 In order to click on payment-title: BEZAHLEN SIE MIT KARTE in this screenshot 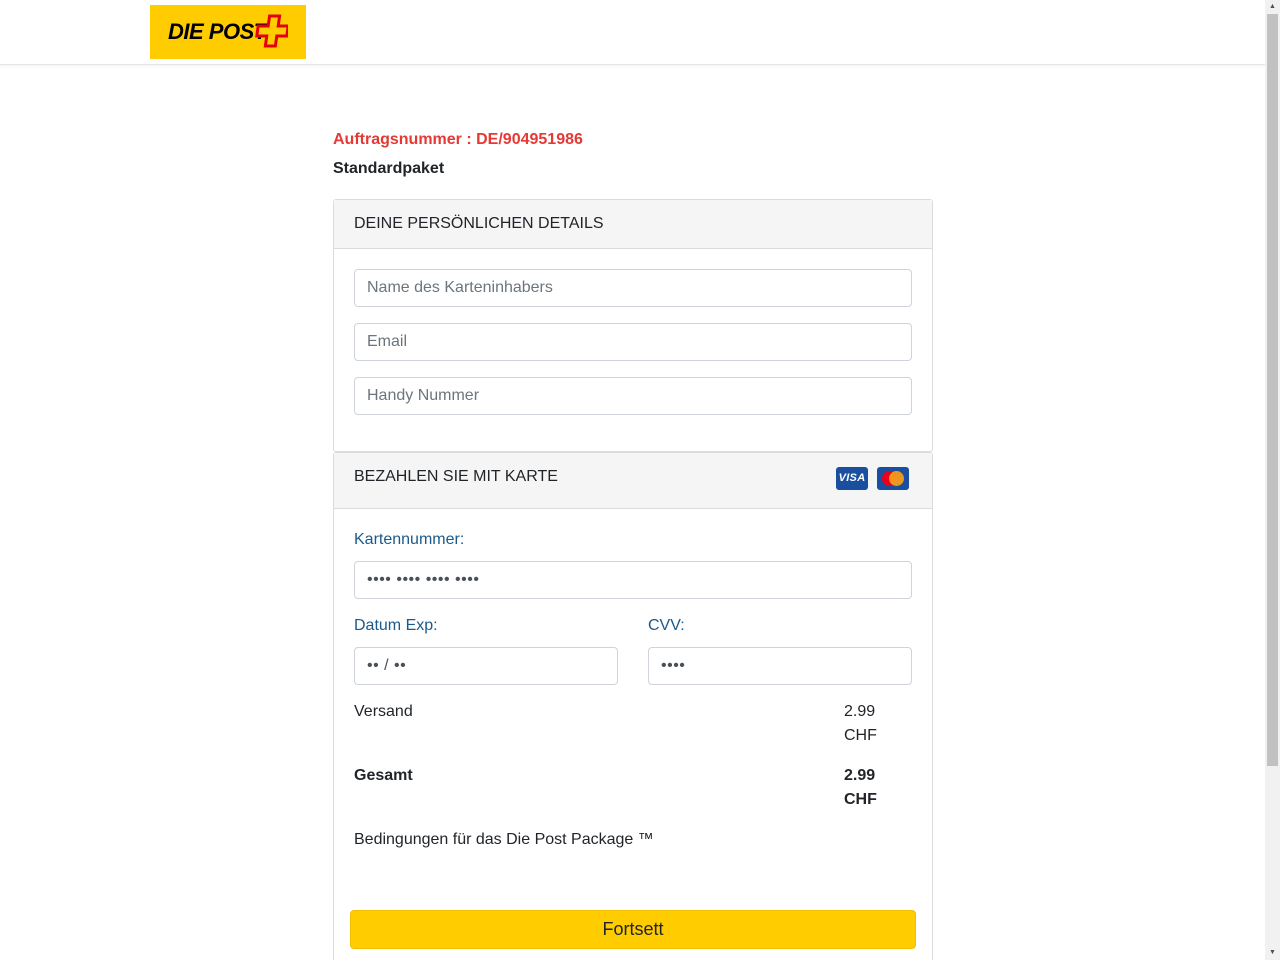, I will do `click(456, 476)`.